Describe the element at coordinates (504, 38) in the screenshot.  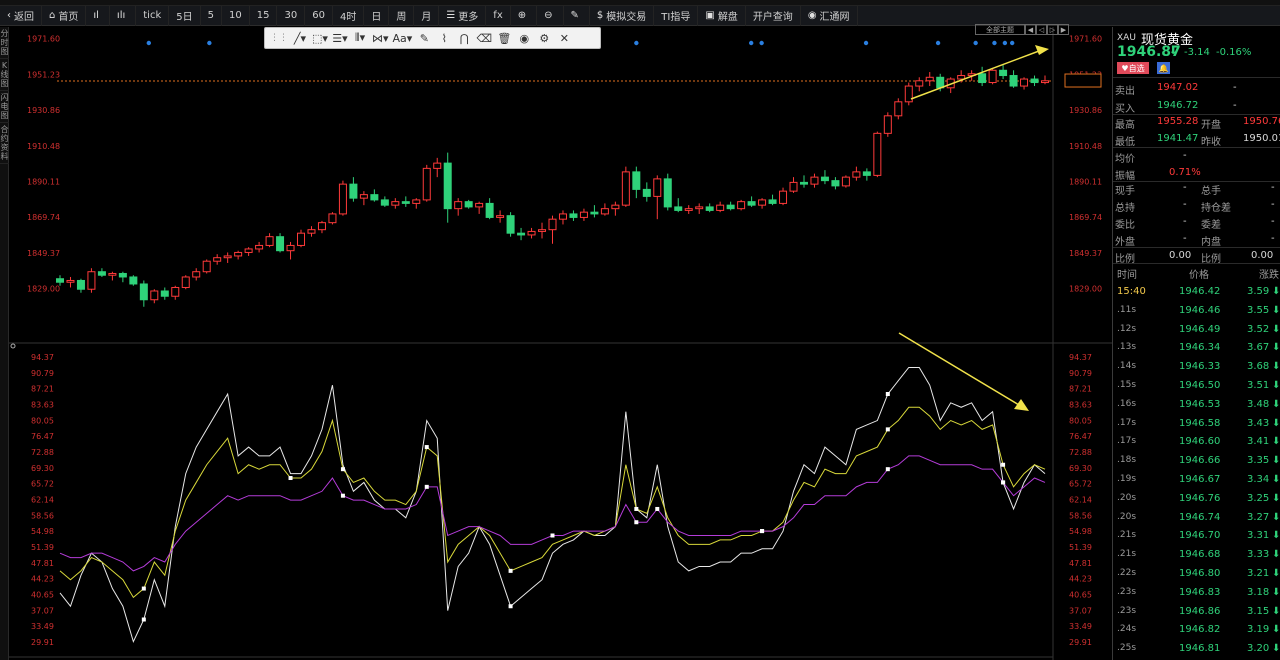
I see `trash-icon: 🗑` at that location.